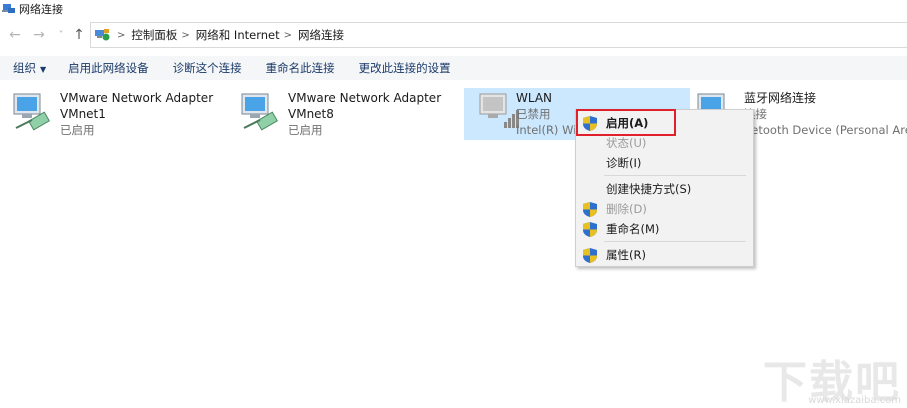 This screenshot has width=907, height=408. I want to click on change-settings-button: 更改此连接的设置, so click(405, 68).